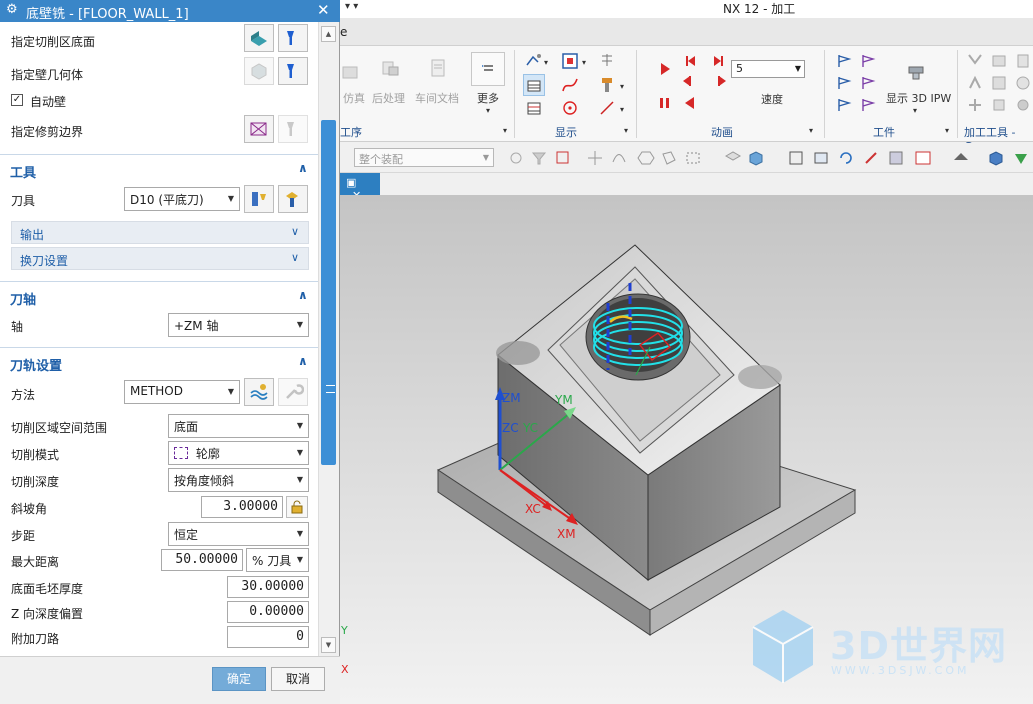  Describe the element at coordinates (918, 98) in the screenshot. I see `show-3d-ipw-label: 显示 3D IPW` at that location.